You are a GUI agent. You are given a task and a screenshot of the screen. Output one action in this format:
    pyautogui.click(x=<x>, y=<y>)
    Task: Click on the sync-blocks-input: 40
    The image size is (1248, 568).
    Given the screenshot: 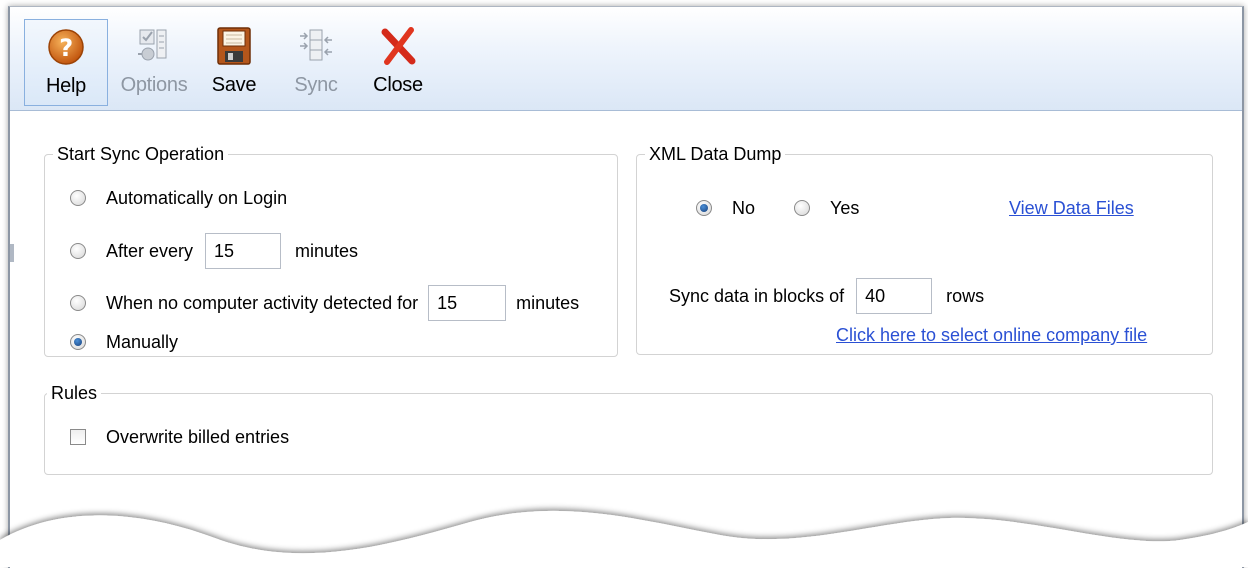 What is the action you would take?
    pyautogui.click(x=894, y=296)
    